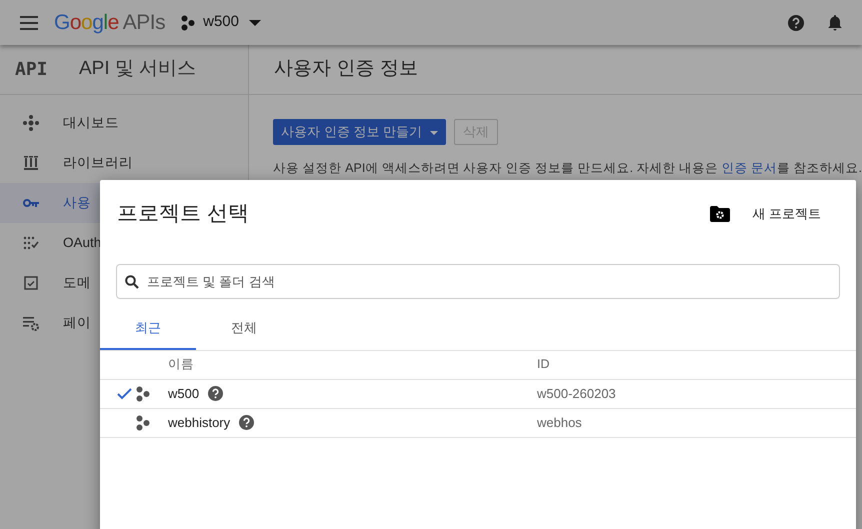 This screenshot has width=862, height=529. What do you see at coordinates (559, 422) in the screenshot?
I see `project-id: webhos` at bounding box center [559, 422].